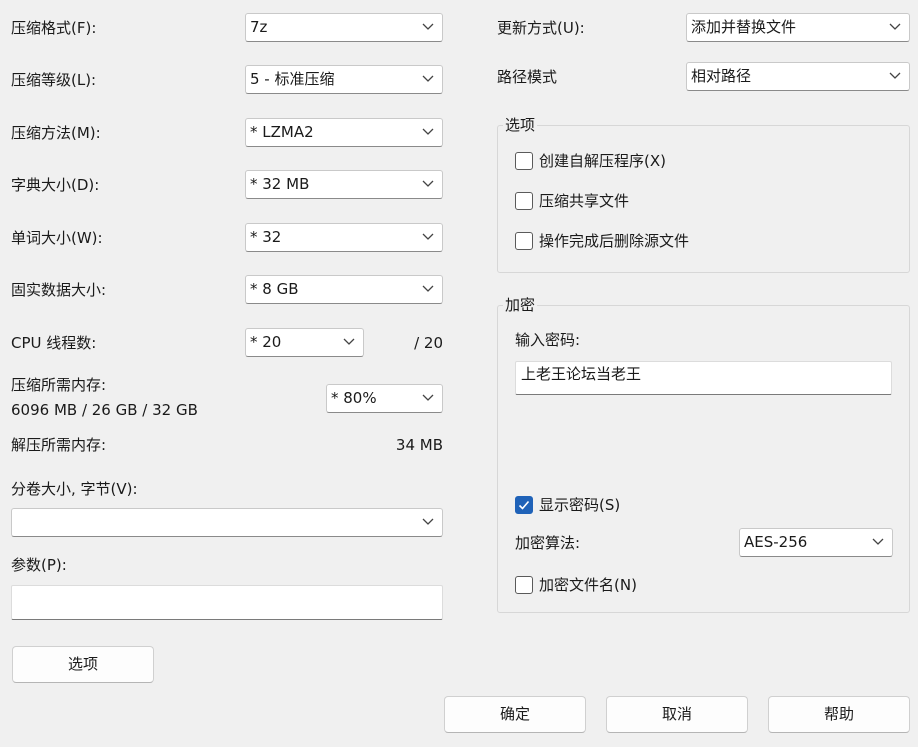  I want to click on password-label: 输入密码:, so click(548, 340).